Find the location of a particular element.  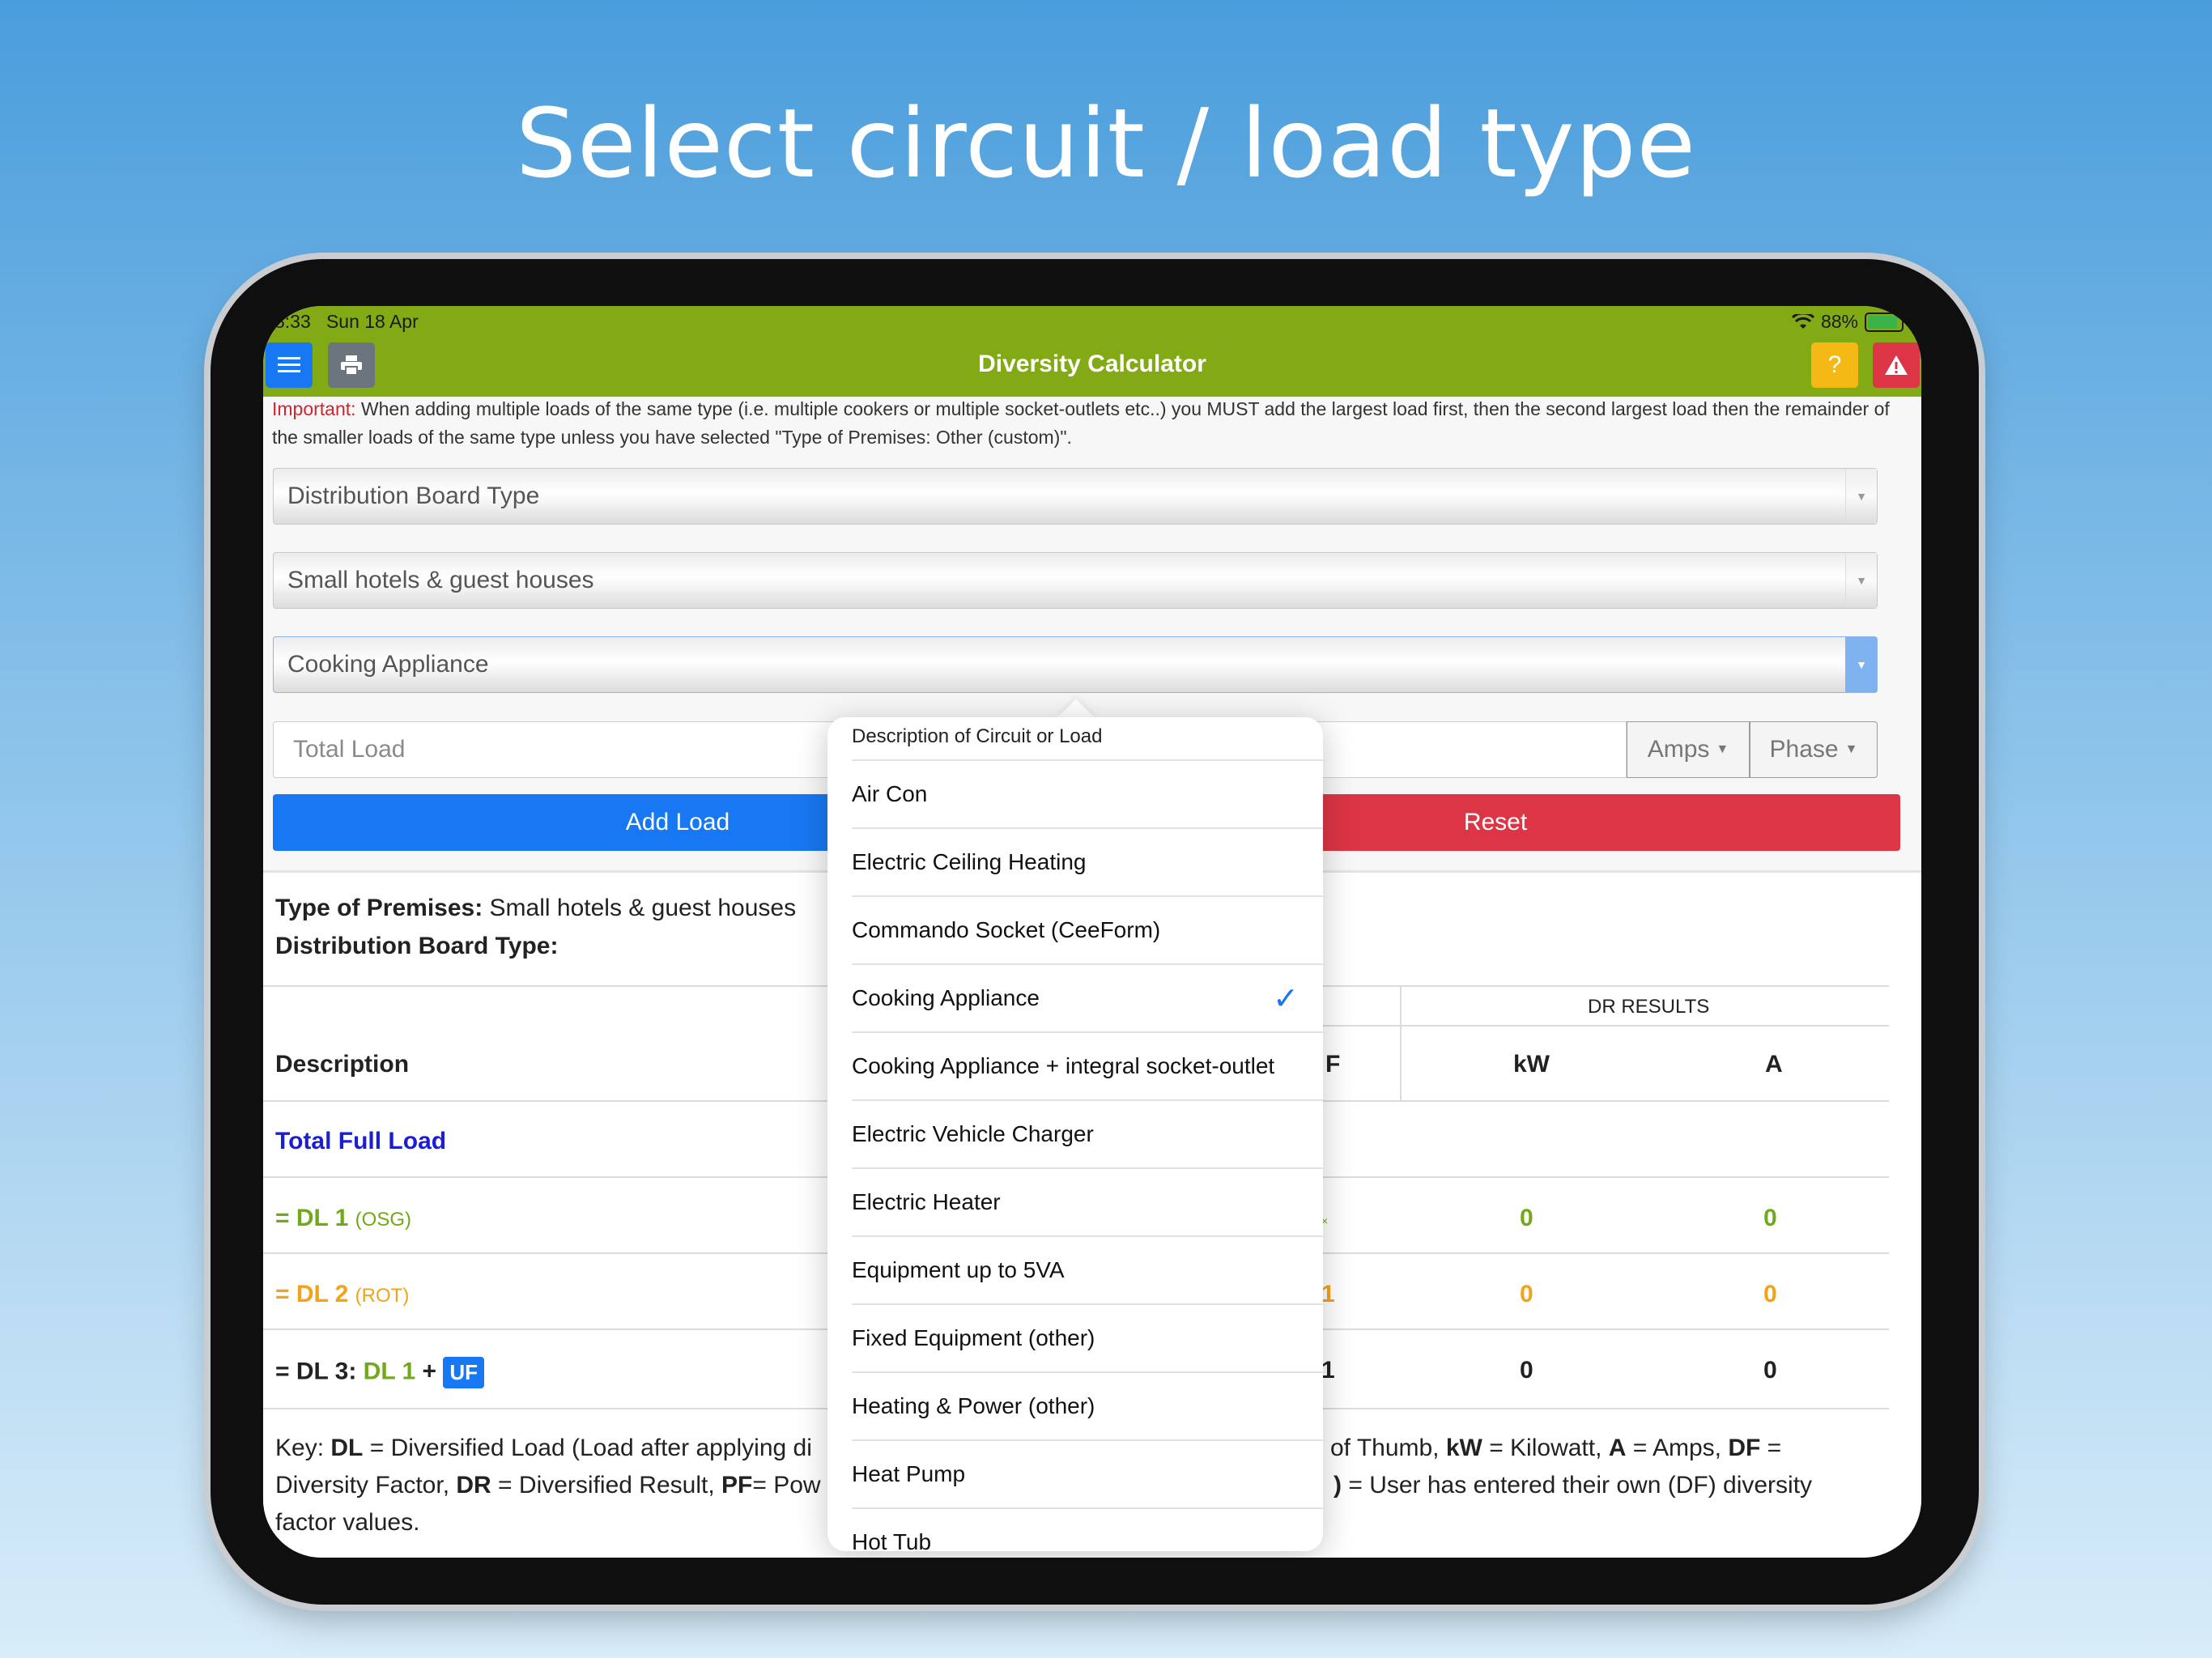

board-type-value: Distribution Board Type is located at coordinates (414, 496).